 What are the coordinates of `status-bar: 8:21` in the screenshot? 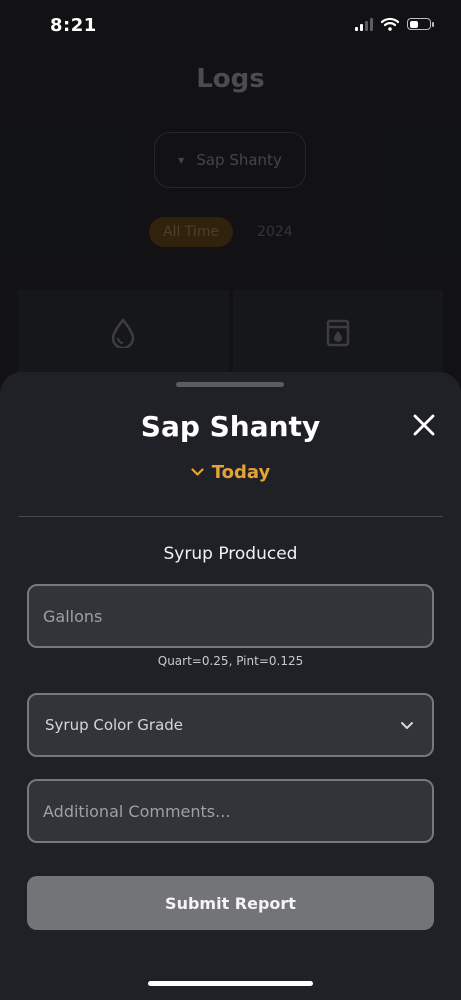 It's located at (230, 26).